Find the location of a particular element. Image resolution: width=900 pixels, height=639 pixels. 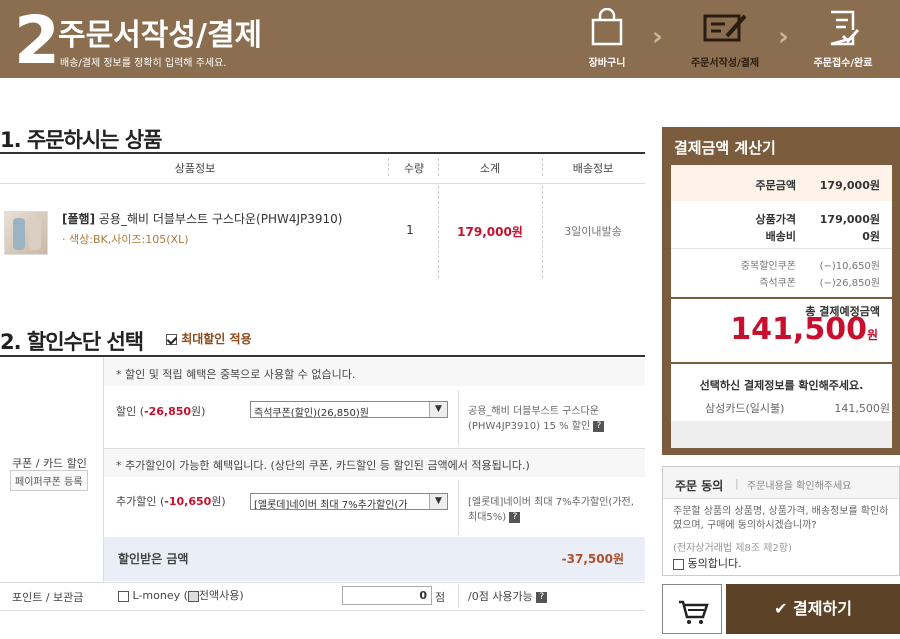

product-thumbnail is located at coordinates (26, 233).